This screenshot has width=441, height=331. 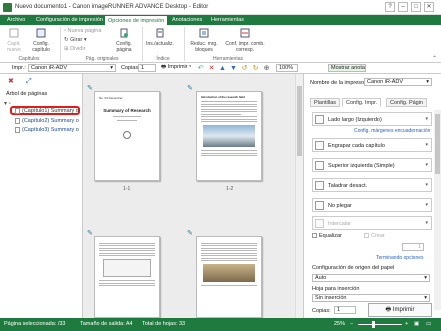 I want to click on undo-arrow-icon: ↺, so click(x=244, y=68).